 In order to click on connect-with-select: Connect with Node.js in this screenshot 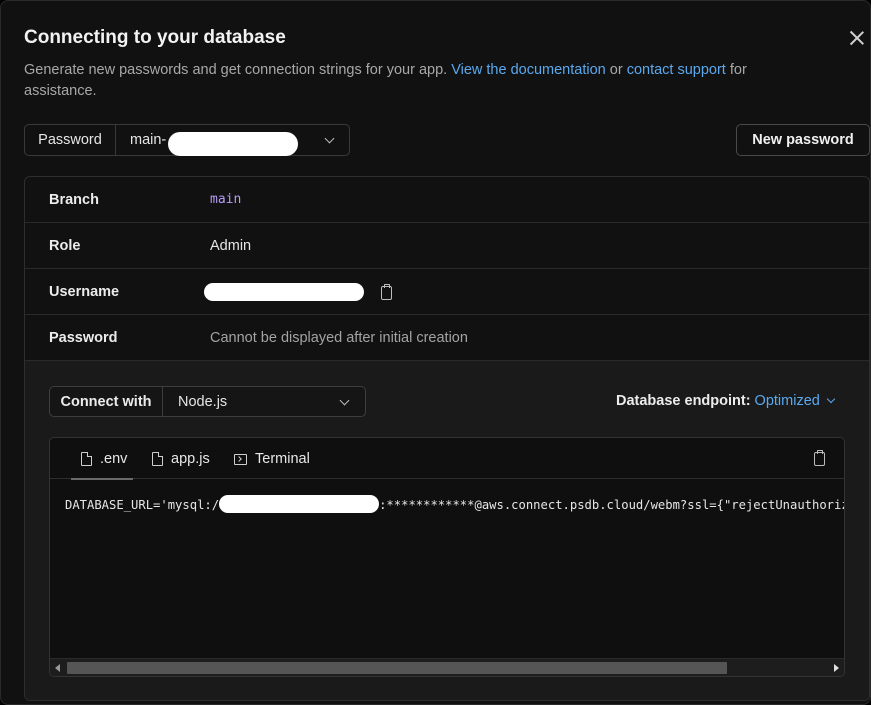, I will do `click(207, 401)`.